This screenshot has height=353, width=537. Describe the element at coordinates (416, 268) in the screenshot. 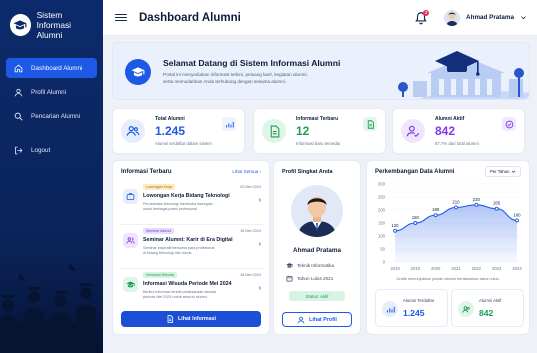

I see `x-tick-label: 2019` at that location.